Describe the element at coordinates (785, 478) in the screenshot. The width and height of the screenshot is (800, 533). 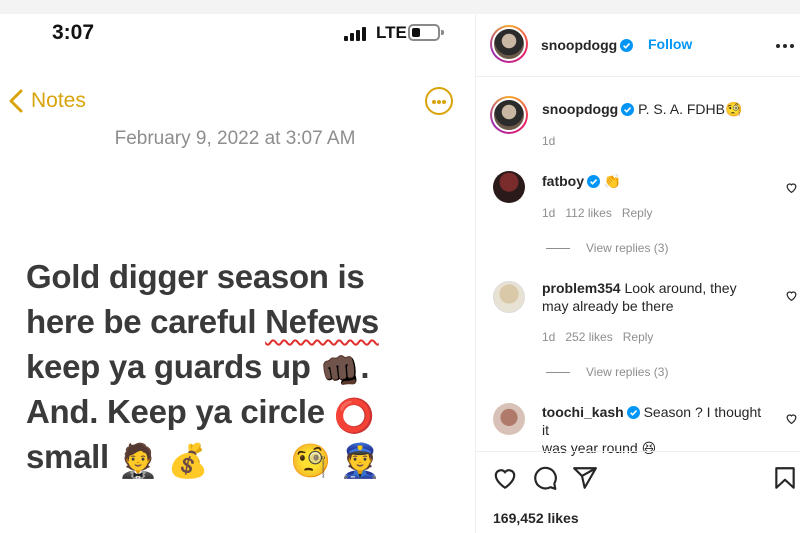
I see `bookmark-icon` at that location.